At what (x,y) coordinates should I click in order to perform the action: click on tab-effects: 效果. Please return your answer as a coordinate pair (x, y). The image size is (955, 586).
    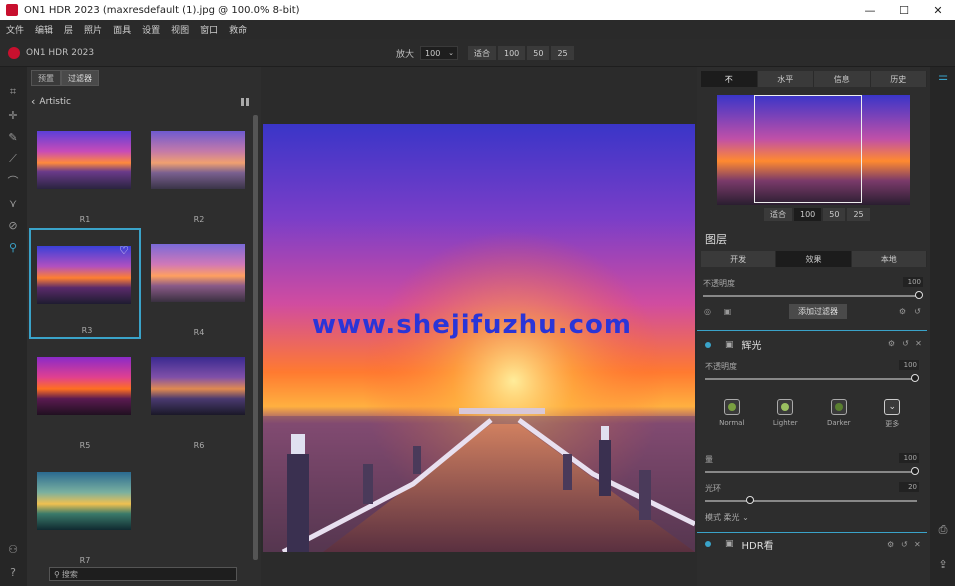
    Looking at the image, I should click on (814, 259).